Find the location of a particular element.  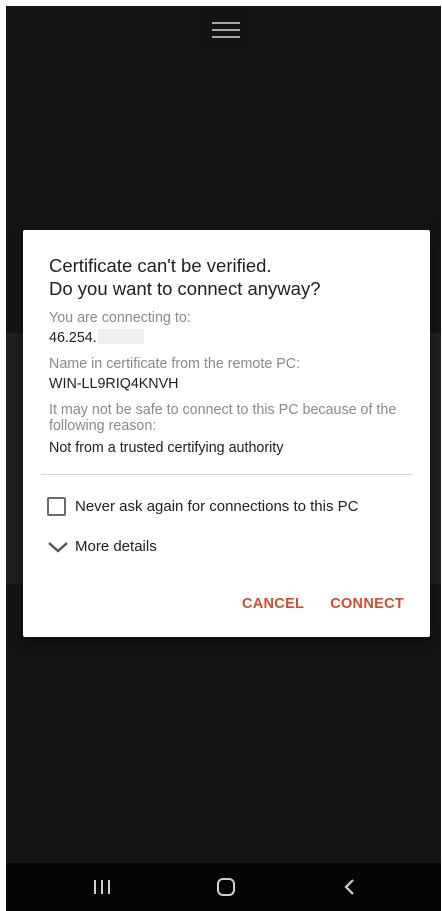

connecting-value: 46.254. is located at coordinates (96, 337).